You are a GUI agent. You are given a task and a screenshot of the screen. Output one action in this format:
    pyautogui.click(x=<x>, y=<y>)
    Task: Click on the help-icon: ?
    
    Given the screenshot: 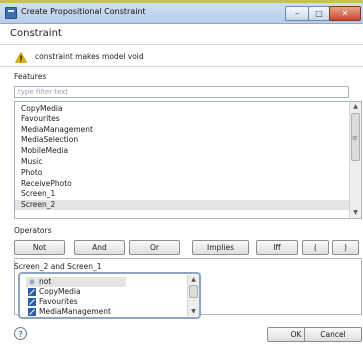 What is the action you would take?
    pyautogui.click(x=20, y=333)
    